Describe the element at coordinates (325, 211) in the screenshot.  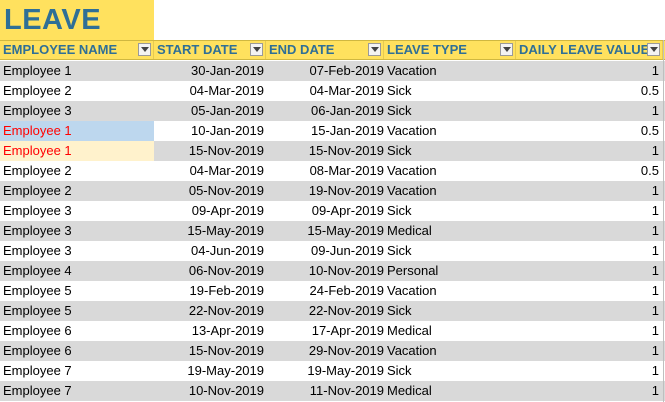
I see `end-date-cell: 09-Apr-2019` at that location.